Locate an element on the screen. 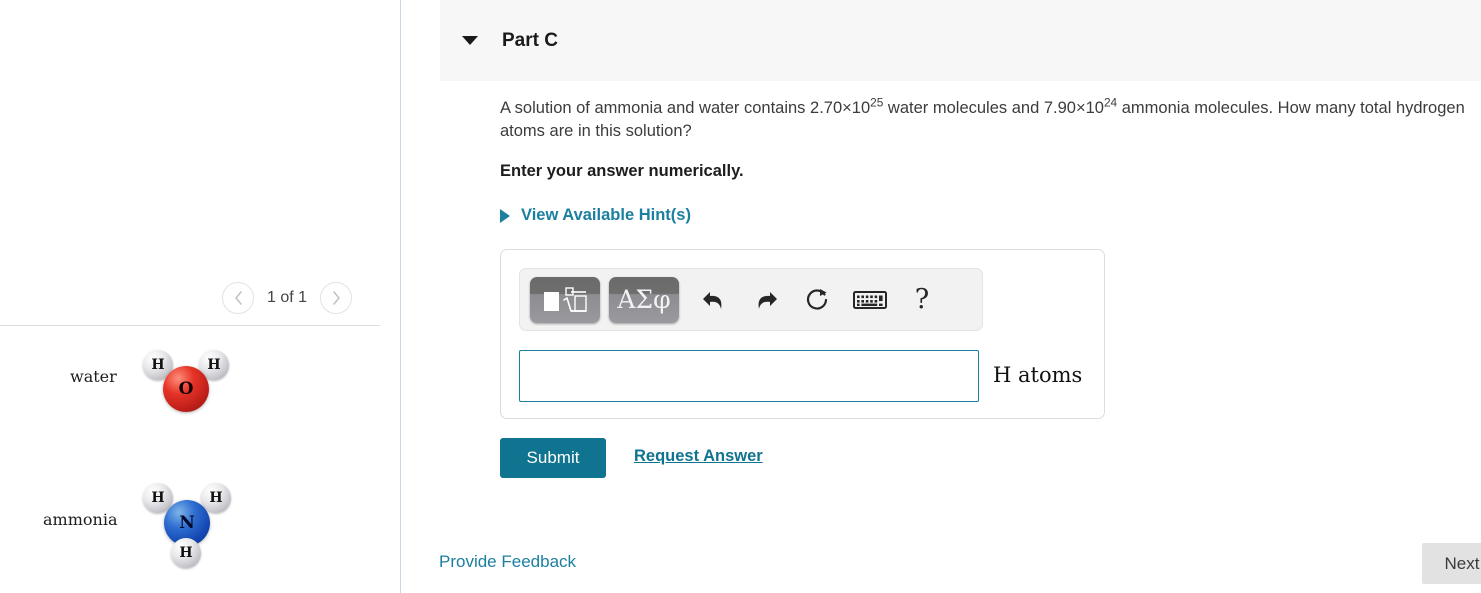 The height and width of the screenshot is (593, 1481). chevron-left-icon is located at coordinates (238, 298).